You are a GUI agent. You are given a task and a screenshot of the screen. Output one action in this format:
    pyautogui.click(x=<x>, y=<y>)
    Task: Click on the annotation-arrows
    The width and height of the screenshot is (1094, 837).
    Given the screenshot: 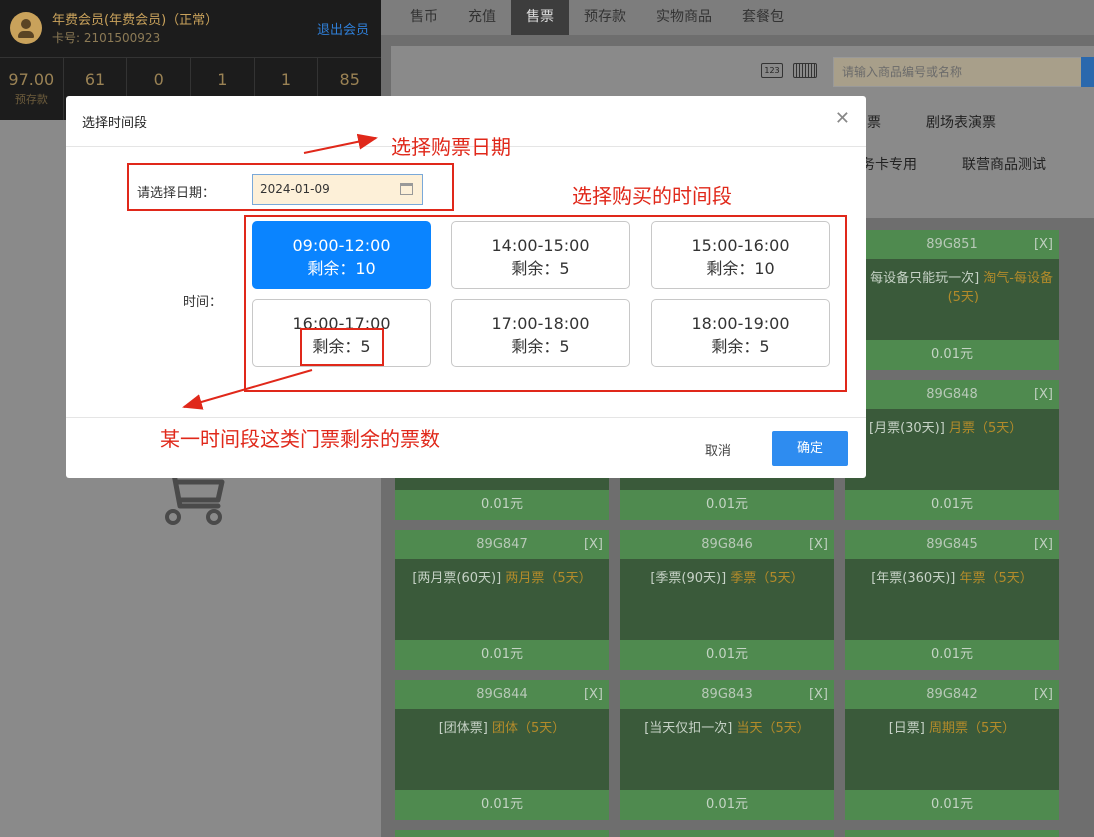 What is the action you would take?
    pyautogui.click(x=280, y=271)
    